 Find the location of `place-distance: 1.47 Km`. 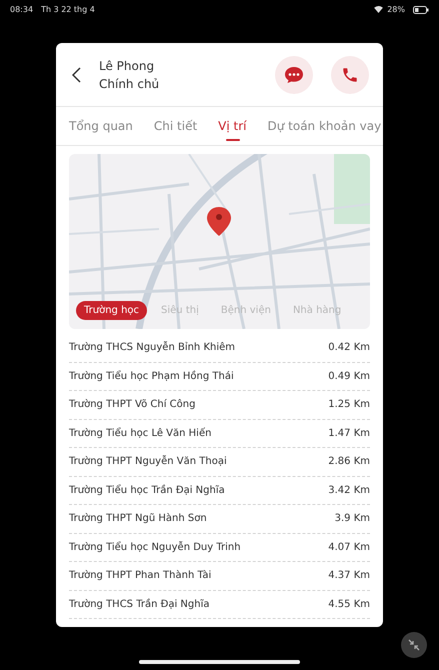

place-distance: 1.47 Km is located at coordinates (349, 433).